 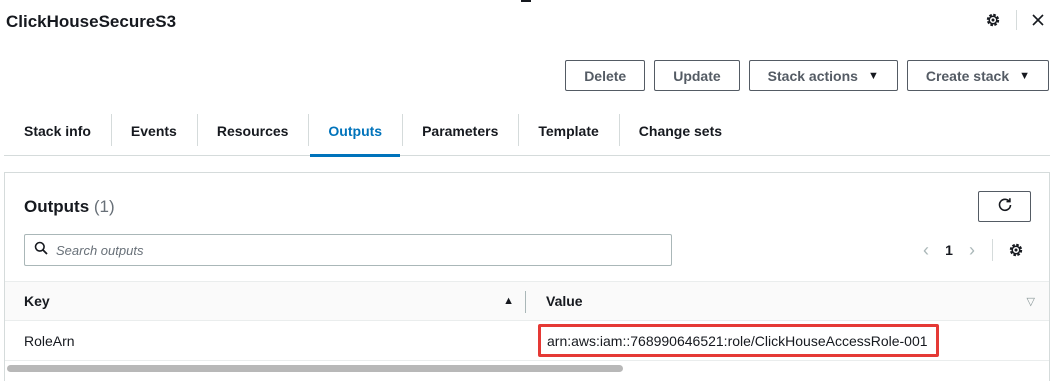 I want to click on tab-parameters: Parameters, so click(x=460, y=131).